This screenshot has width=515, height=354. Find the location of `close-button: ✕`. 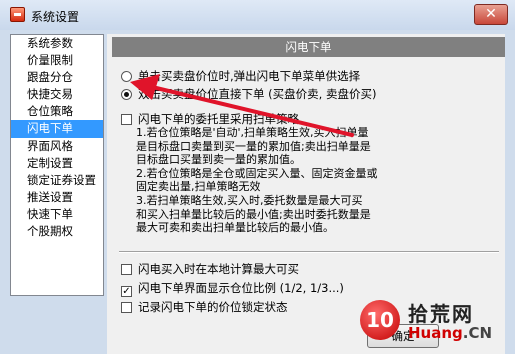

close-button: ✕ is located at coordinates (491, 14).